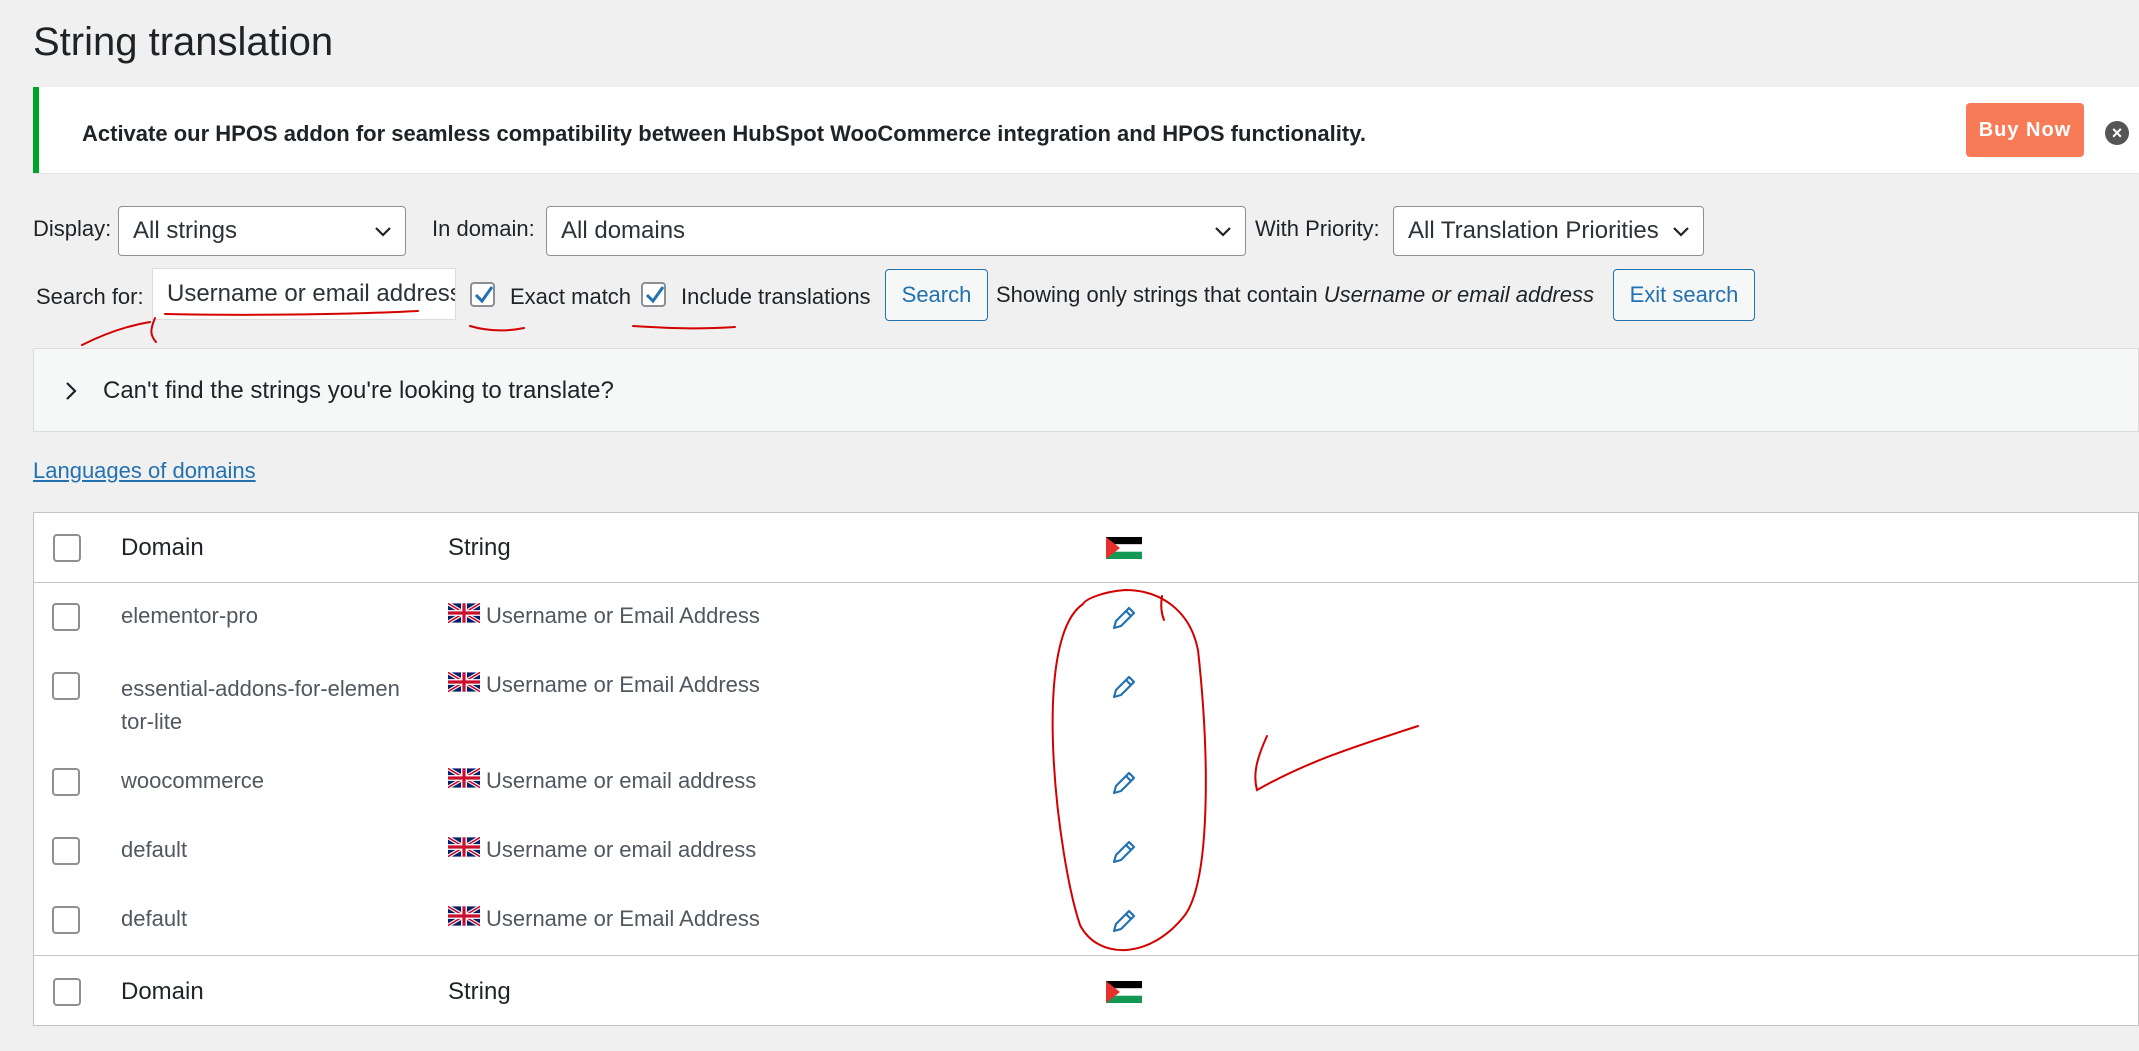 The image size is (2139, 1051). I want to click on search-input, so click(304, 294).